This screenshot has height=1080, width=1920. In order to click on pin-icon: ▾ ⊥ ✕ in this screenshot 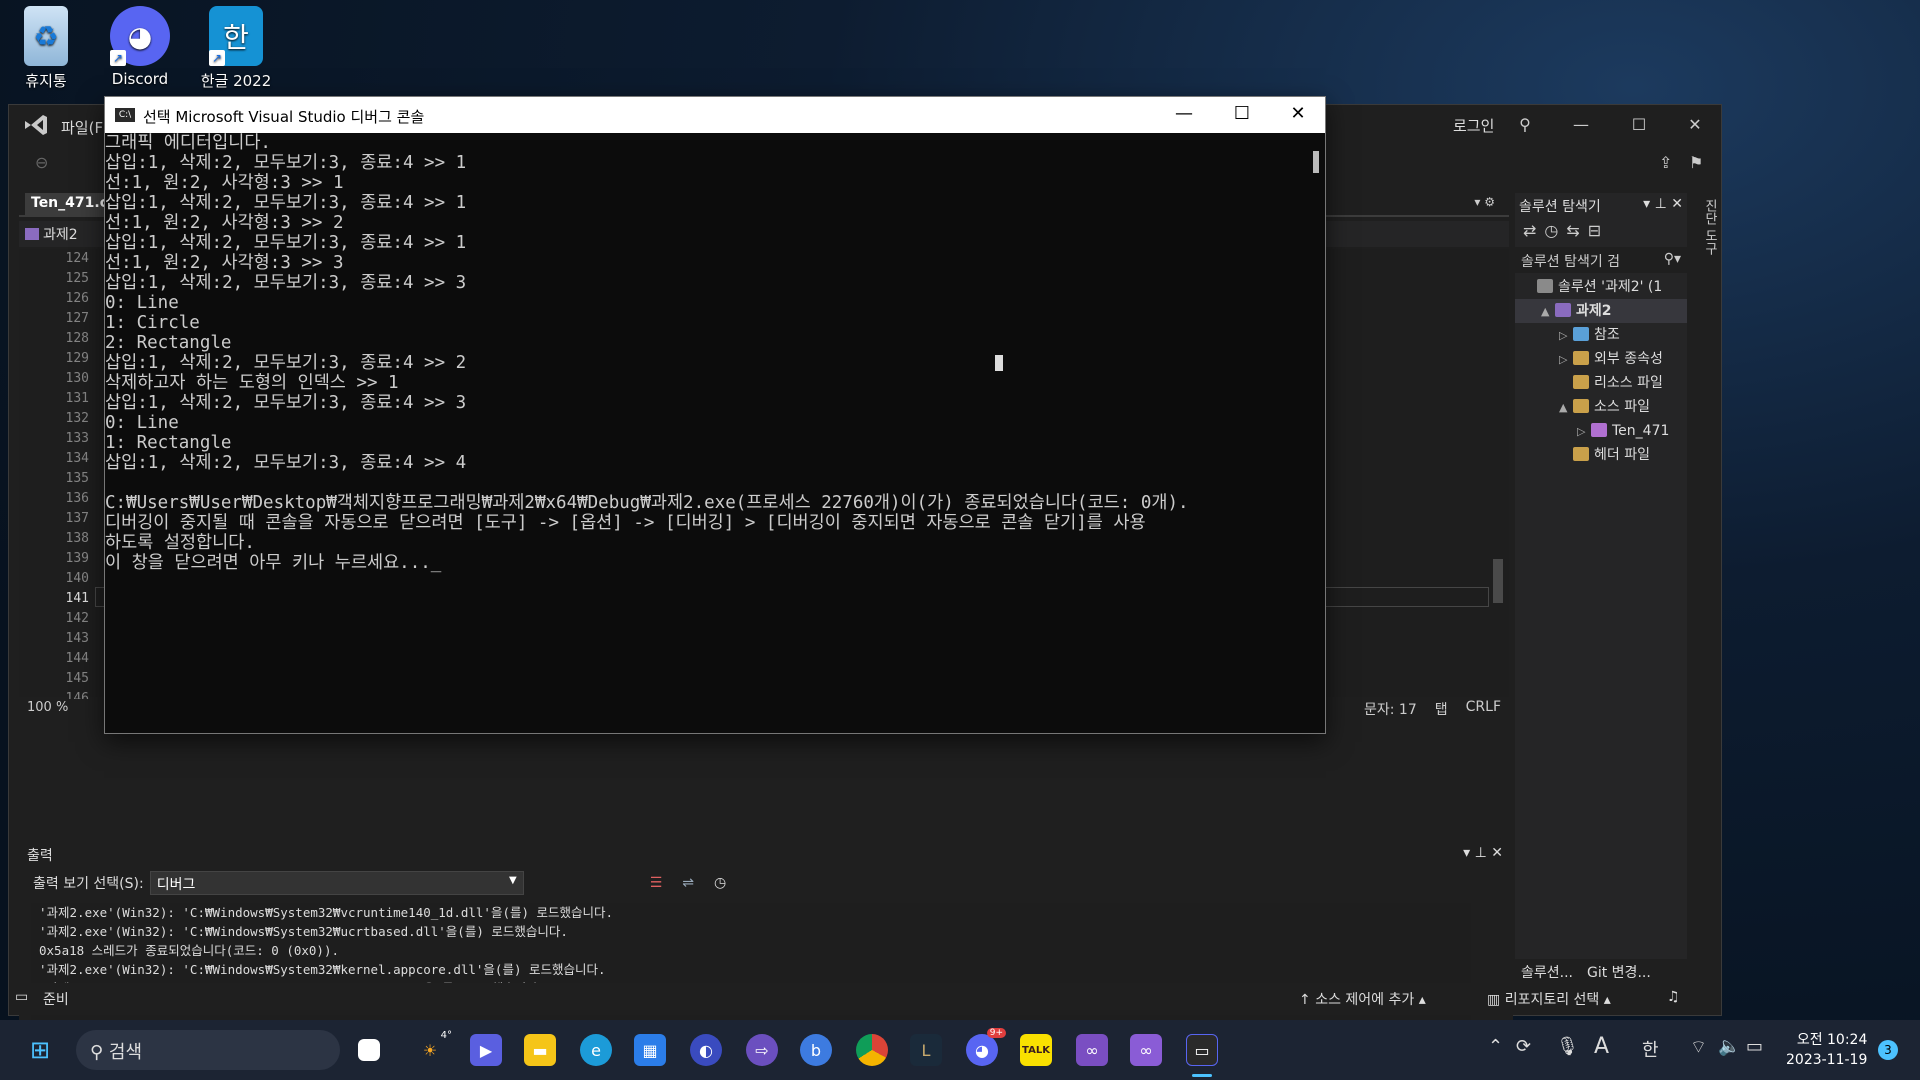, I will do `click(1663, 204)`.